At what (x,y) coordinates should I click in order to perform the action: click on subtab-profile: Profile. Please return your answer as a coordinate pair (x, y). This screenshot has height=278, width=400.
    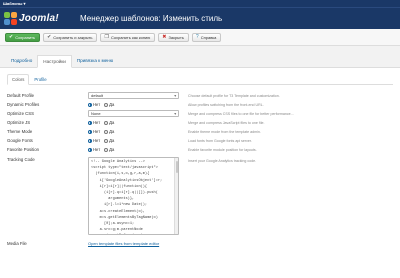
    Looking at the image, I should click on (40, 79).